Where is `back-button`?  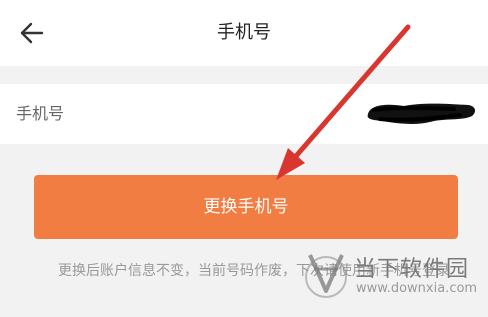
back-button is located at coordinates (31, 33).